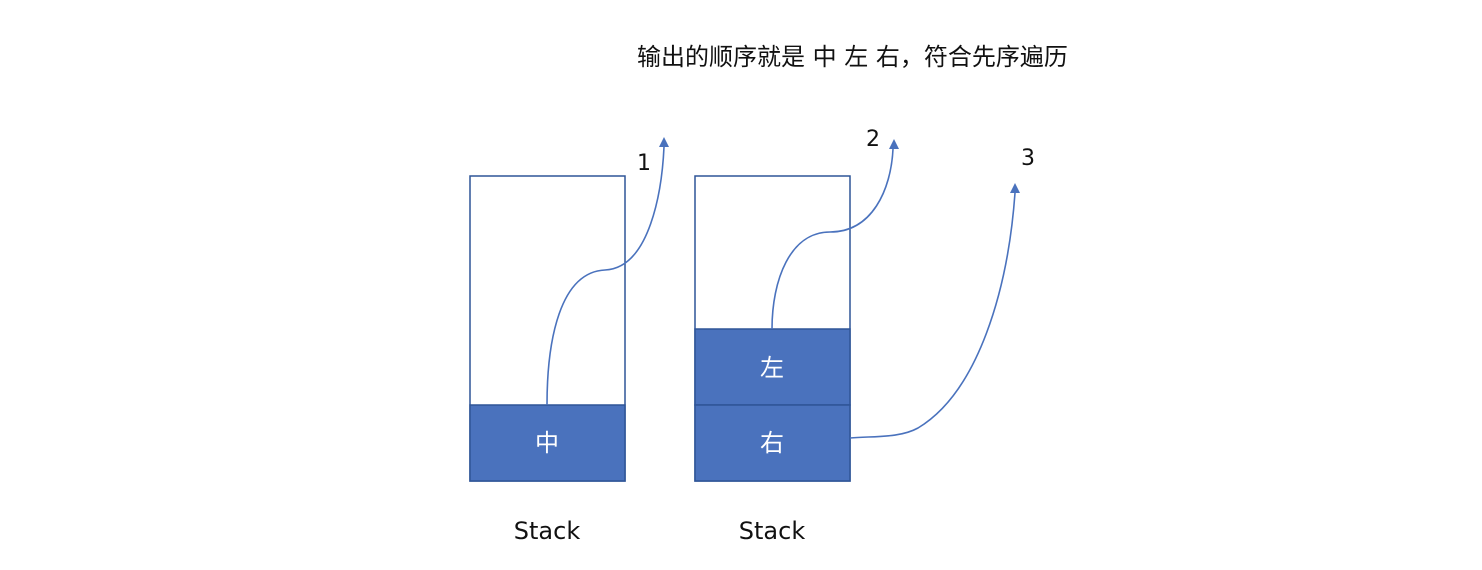 This screenshot has width=1482, height=570. Describe the element at coordinates (772, 368) in the screenshot. I see `stack-2-cell-left-label: 左` at that location.